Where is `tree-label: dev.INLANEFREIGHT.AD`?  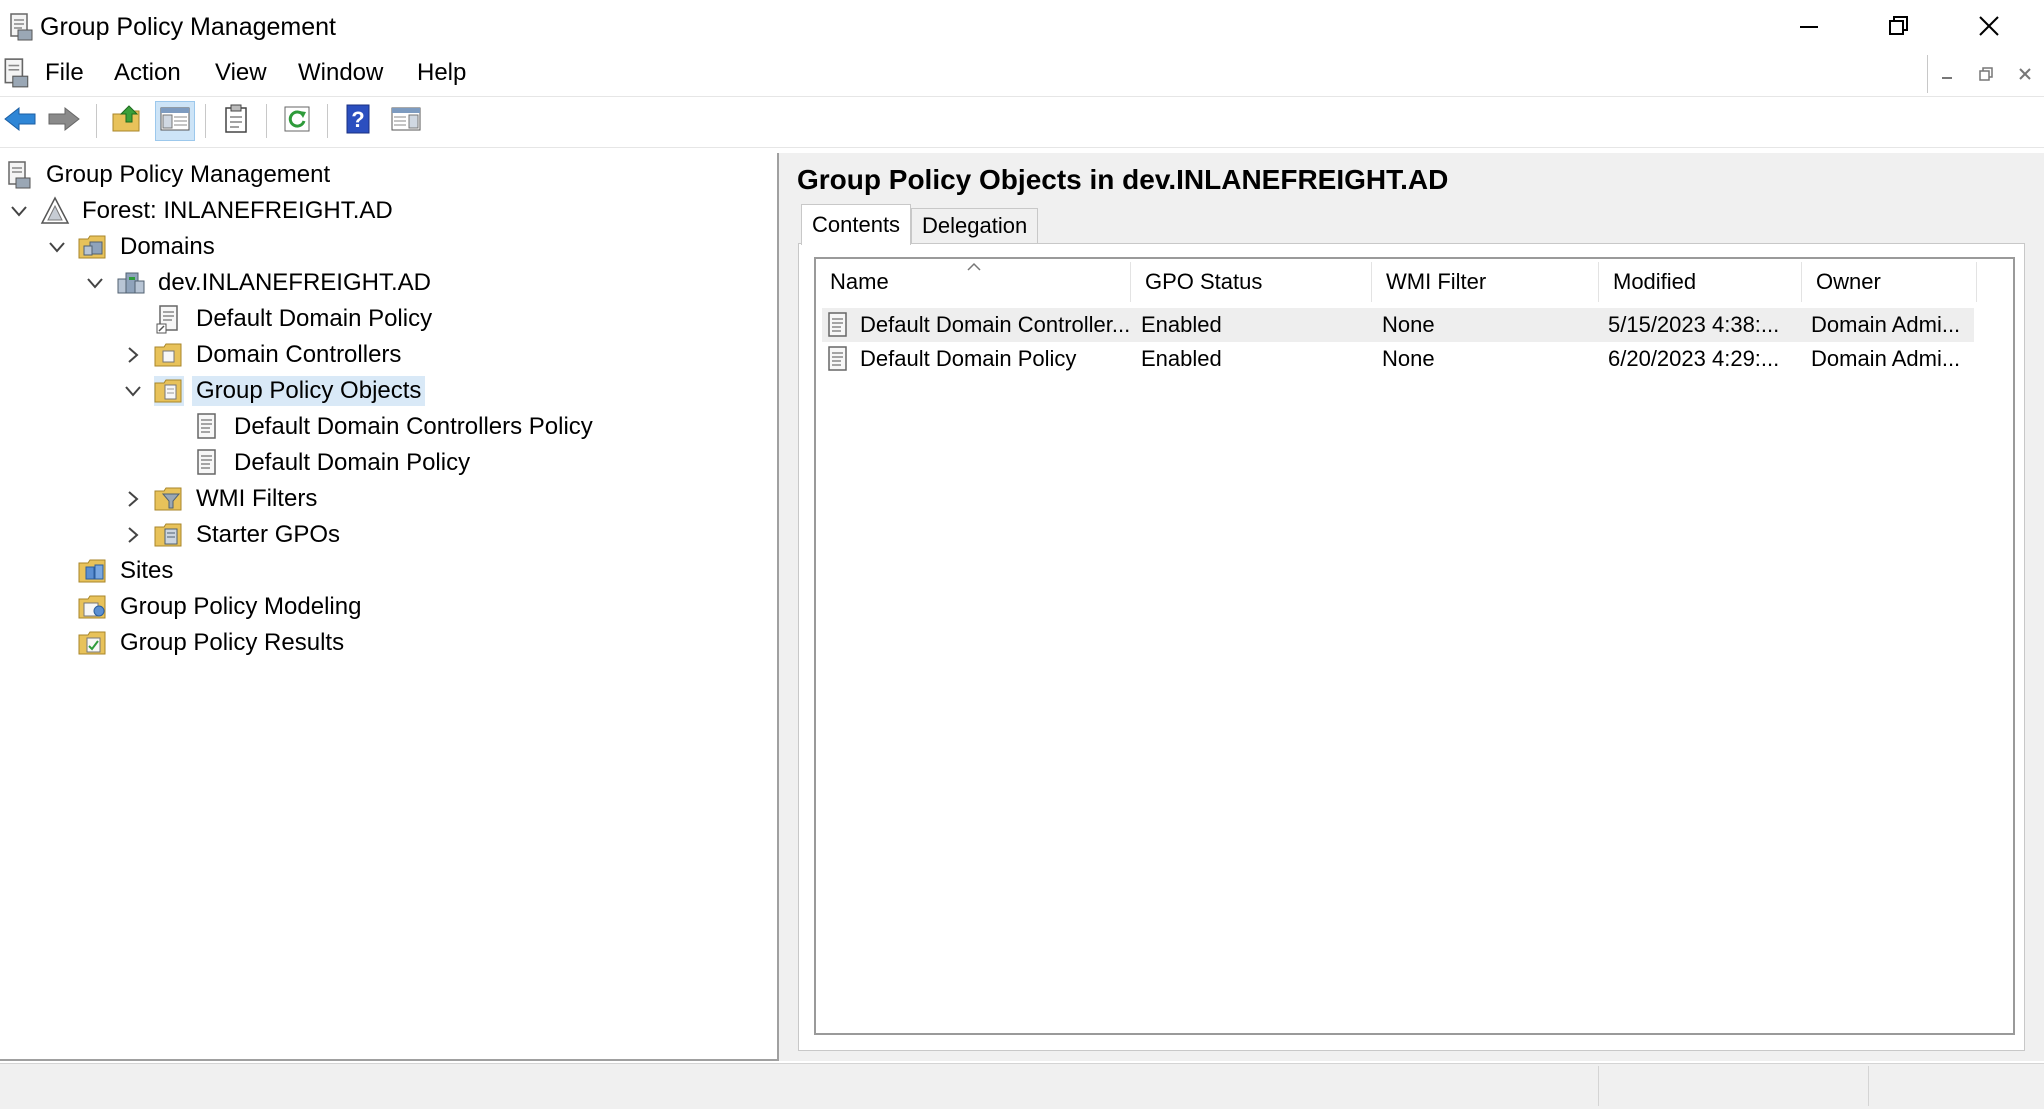 tree-label: dev.INLANEFREIGHT.AD is located at coordinates (294, 282).